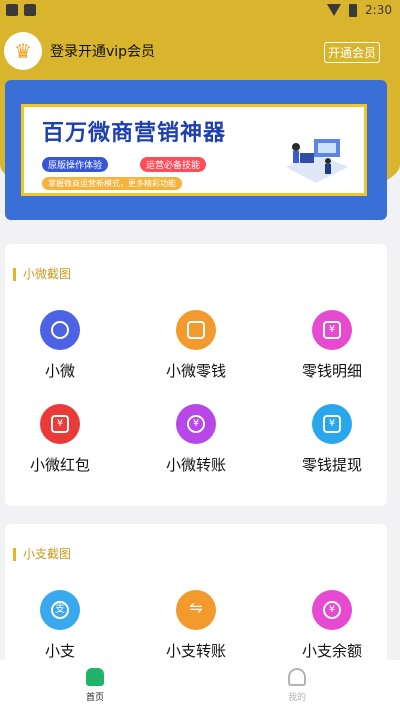  I want to click on item-xiaowei-change: 小微零钱, so click(196, 345).